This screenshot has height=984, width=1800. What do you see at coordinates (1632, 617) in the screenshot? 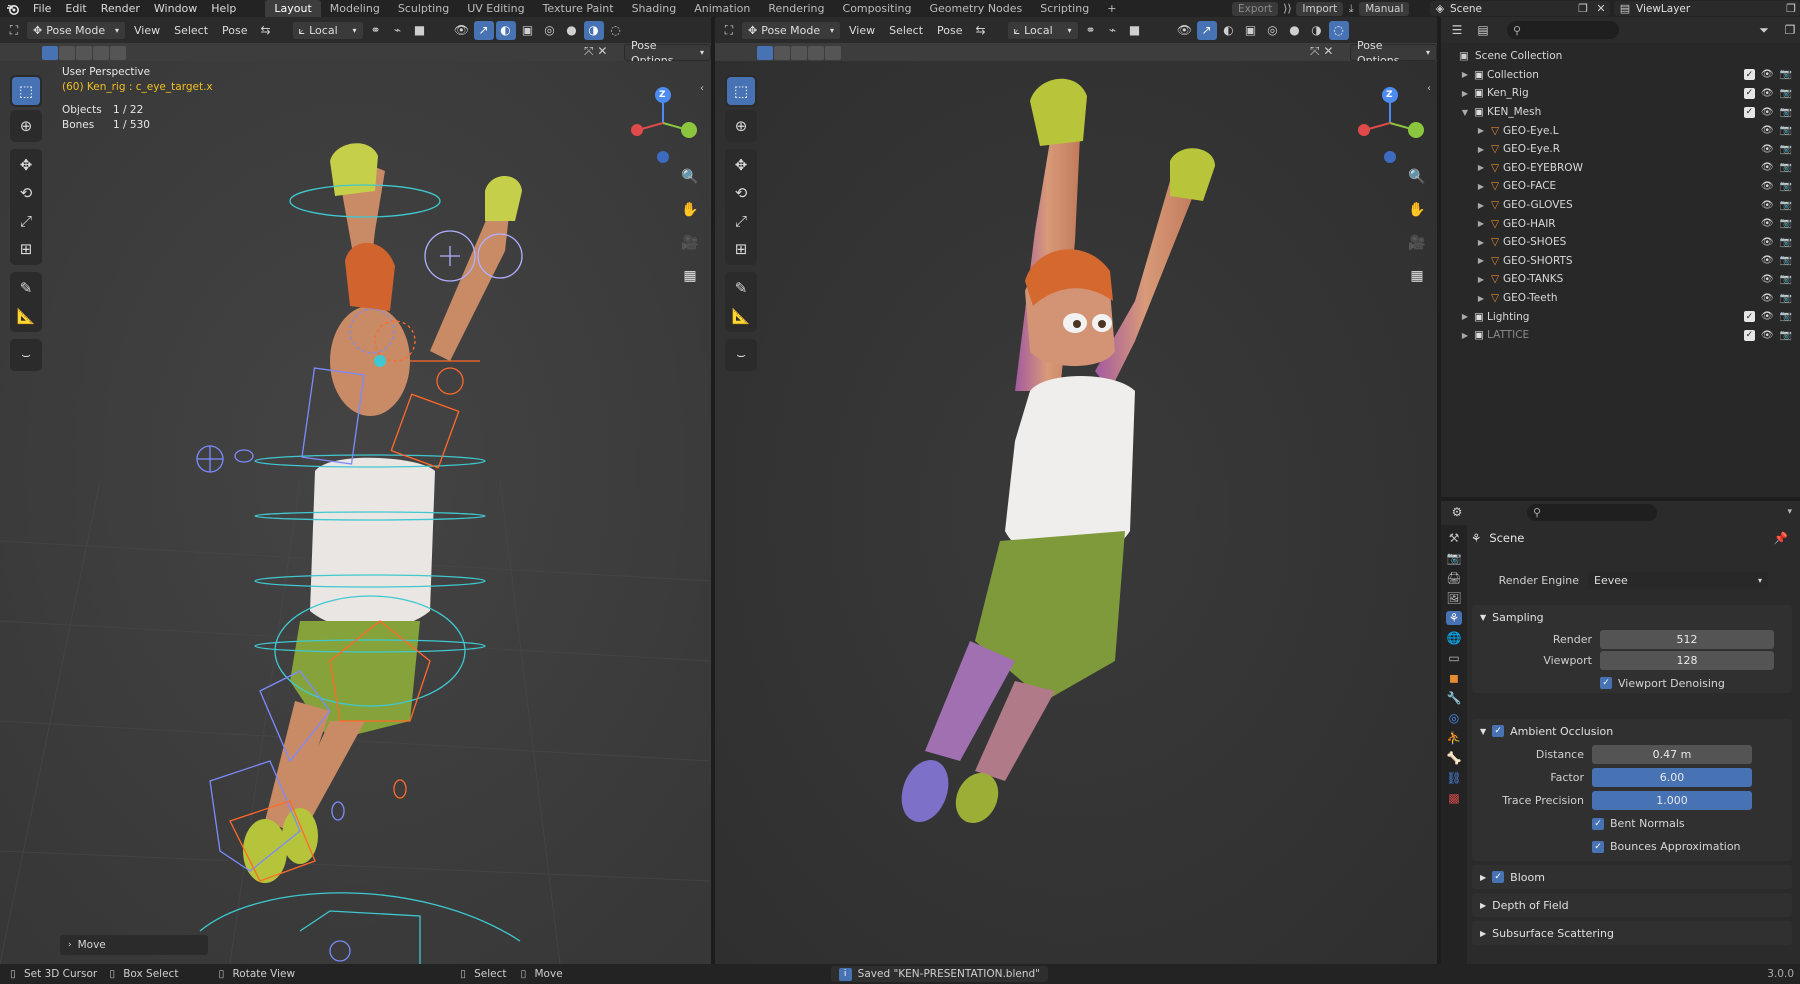
I see `sampling-header: ▼ Sampling` at bounding box center [1632, 617].